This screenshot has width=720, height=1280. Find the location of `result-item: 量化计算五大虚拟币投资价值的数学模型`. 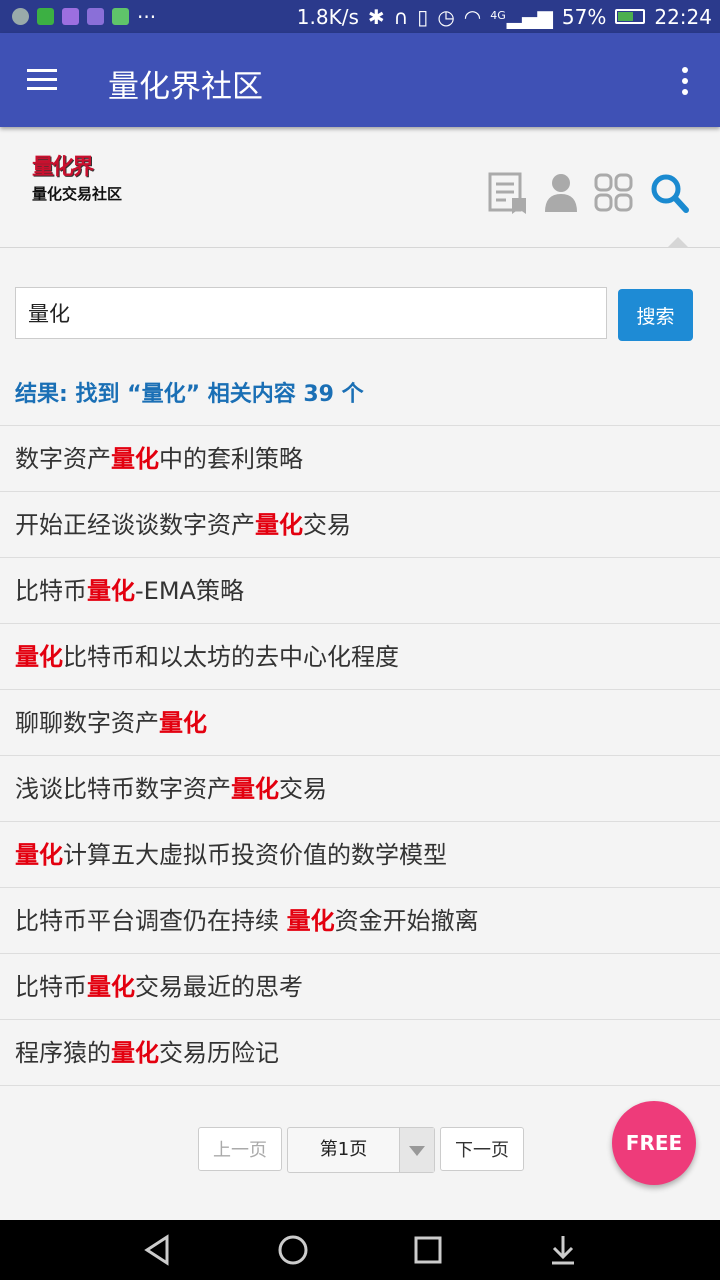

result-item: 量化计算五大虚拟币投资价值的数学模型 is located at coordinates (360, 855).